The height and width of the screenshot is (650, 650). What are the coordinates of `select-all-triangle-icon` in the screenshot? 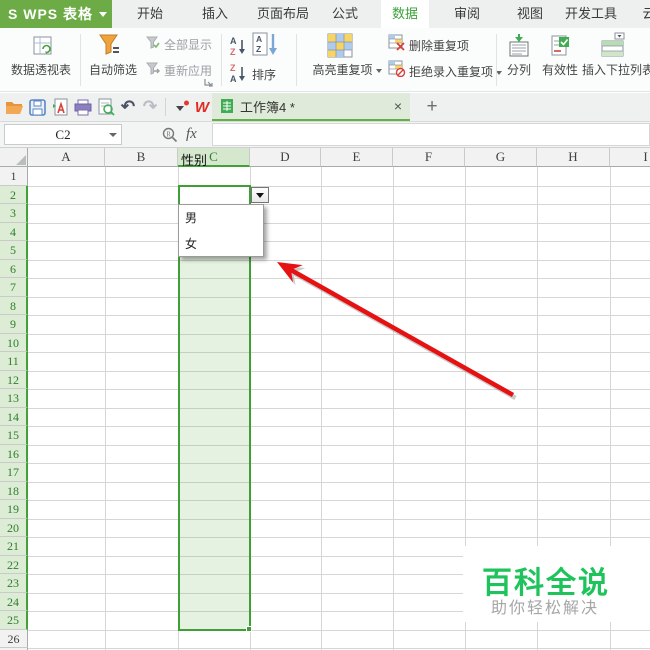 It's located at (21, 160).